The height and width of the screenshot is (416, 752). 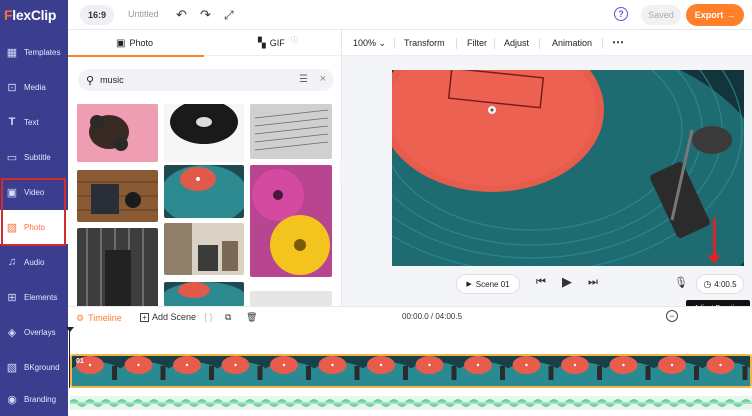 What do you see at coordinates (572, 43) in the screenshot?
I see `animation-button: Animation` at bounding box center [572, 43].